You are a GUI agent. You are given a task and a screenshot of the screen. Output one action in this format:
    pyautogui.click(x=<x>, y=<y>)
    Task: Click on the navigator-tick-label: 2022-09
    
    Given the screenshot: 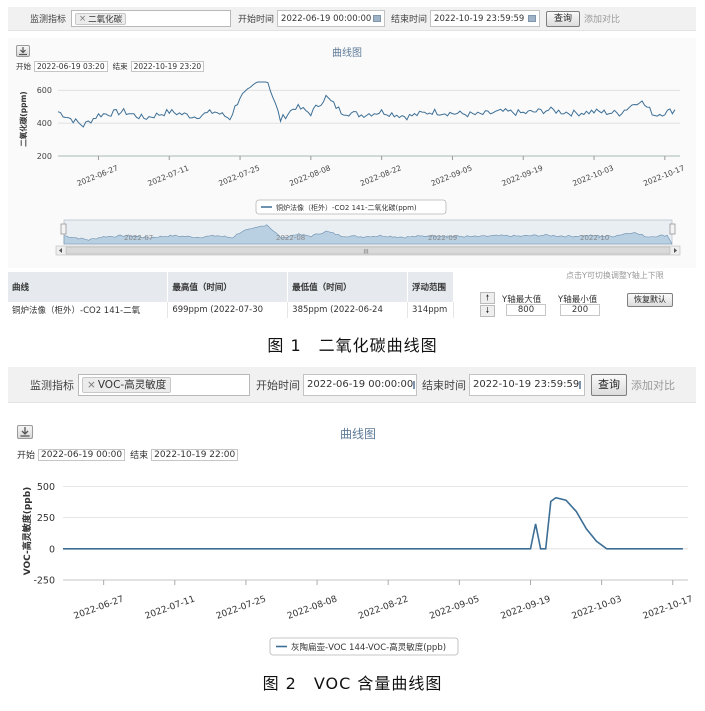 What is the action you would take?
    pyautogui.click(x=442, y=238)
    